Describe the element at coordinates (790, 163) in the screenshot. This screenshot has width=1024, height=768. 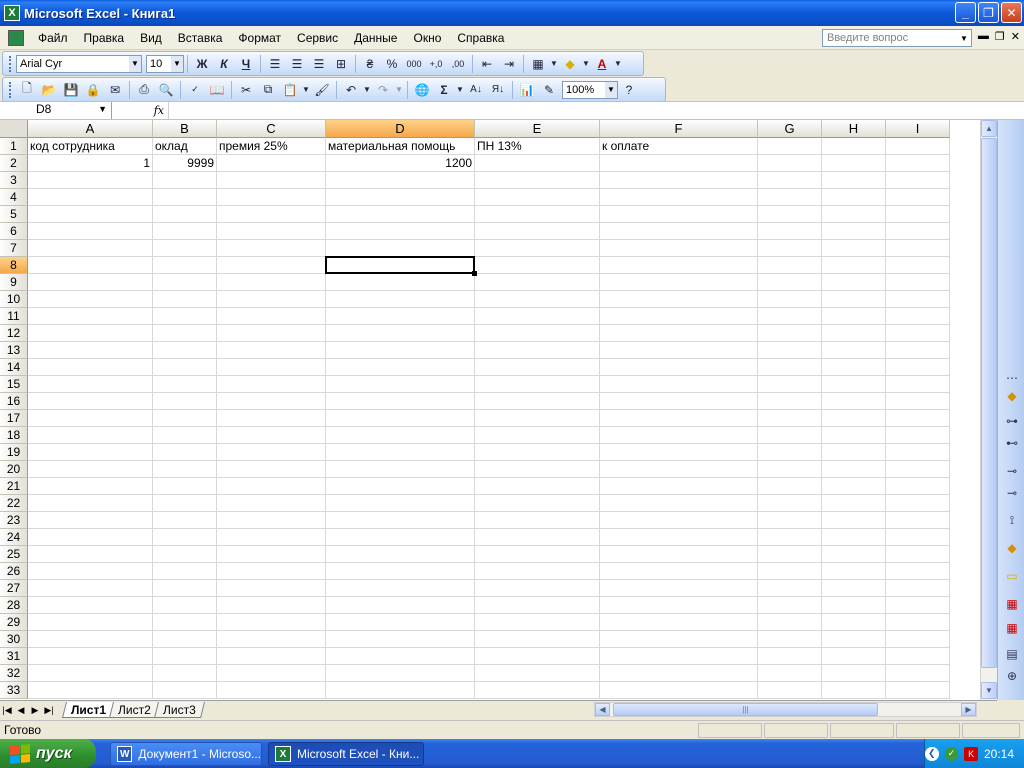
I see `cell-g2` at that location.